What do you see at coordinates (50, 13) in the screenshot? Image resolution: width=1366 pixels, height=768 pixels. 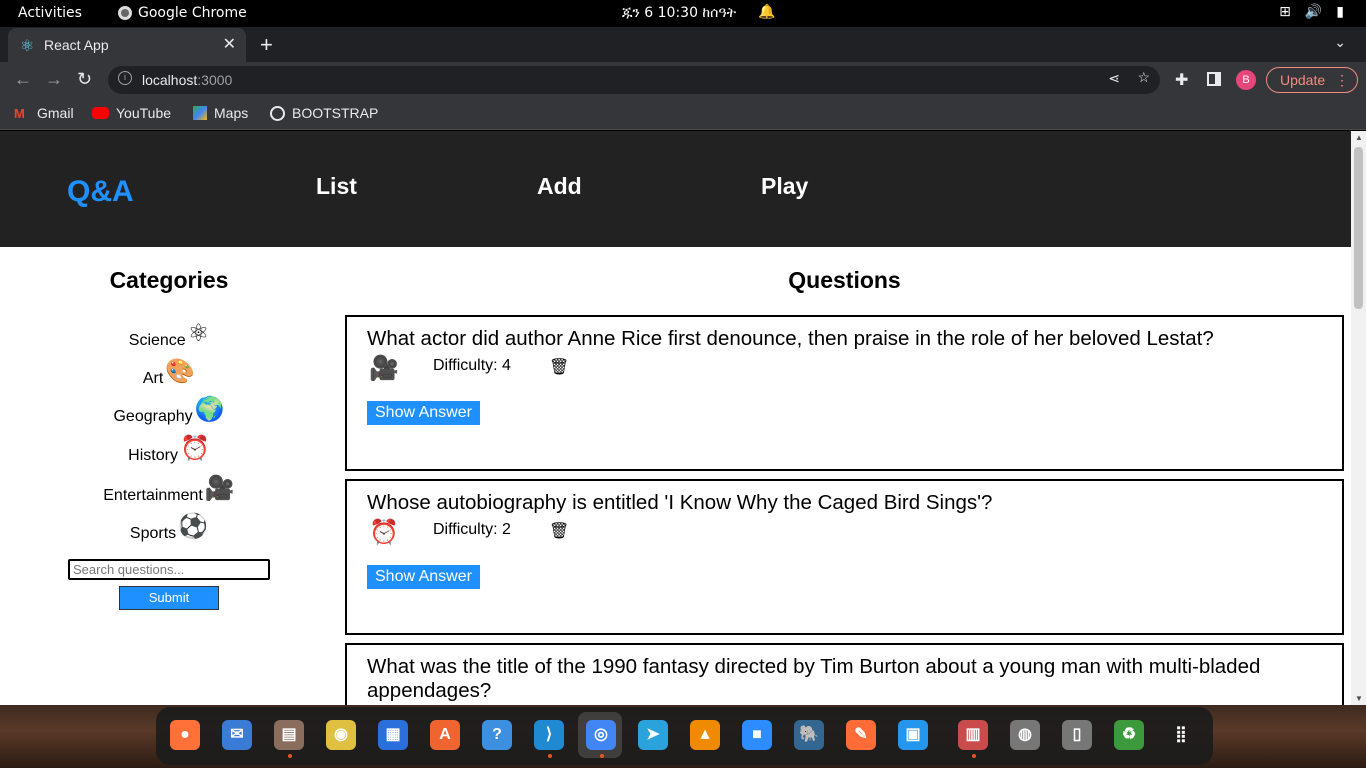 I see `activities-button: Activities` at bounding box center [50, 13].